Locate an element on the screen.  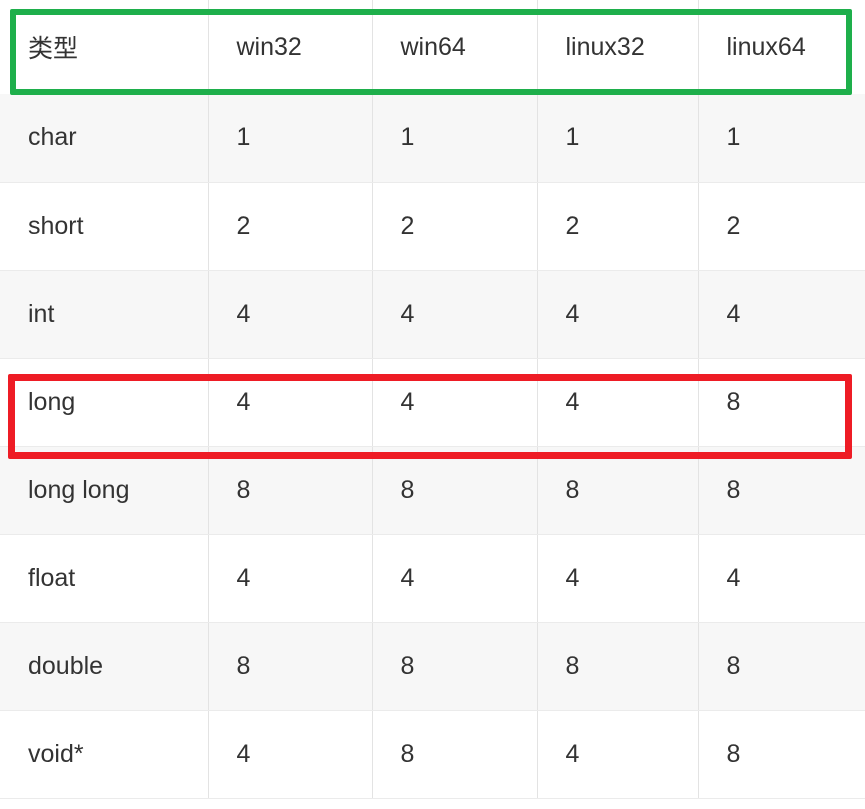
row-type-label: double is located at coordinates (104, 666).